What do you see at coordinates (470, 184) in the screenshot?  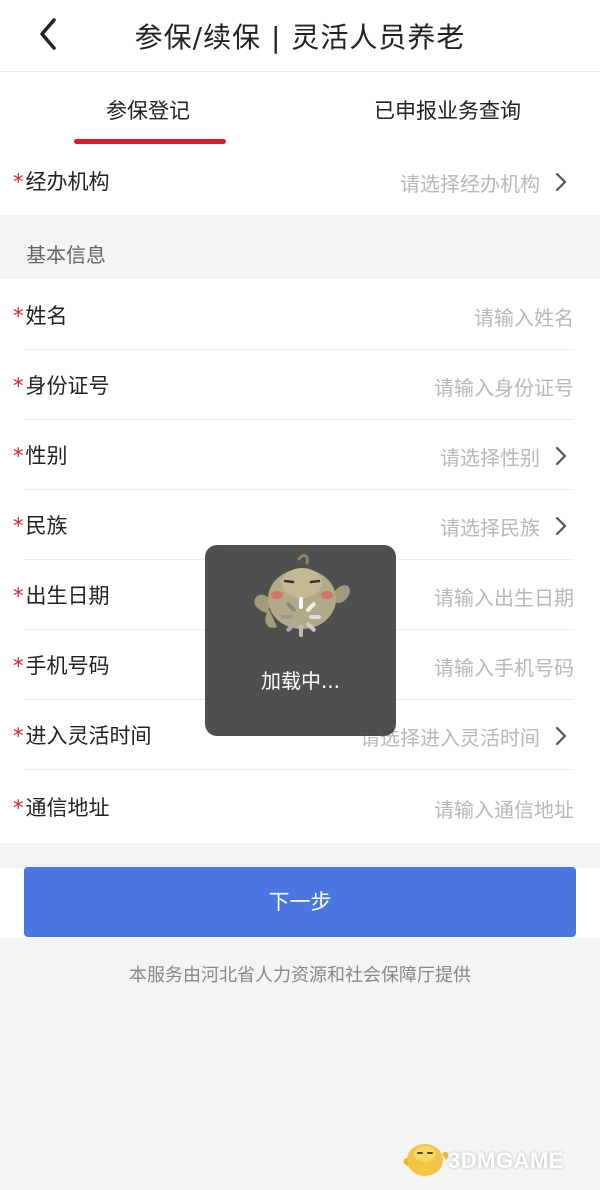 I see `agency-placeholder: 请选择经办机构` at bounding box center [470, 184].